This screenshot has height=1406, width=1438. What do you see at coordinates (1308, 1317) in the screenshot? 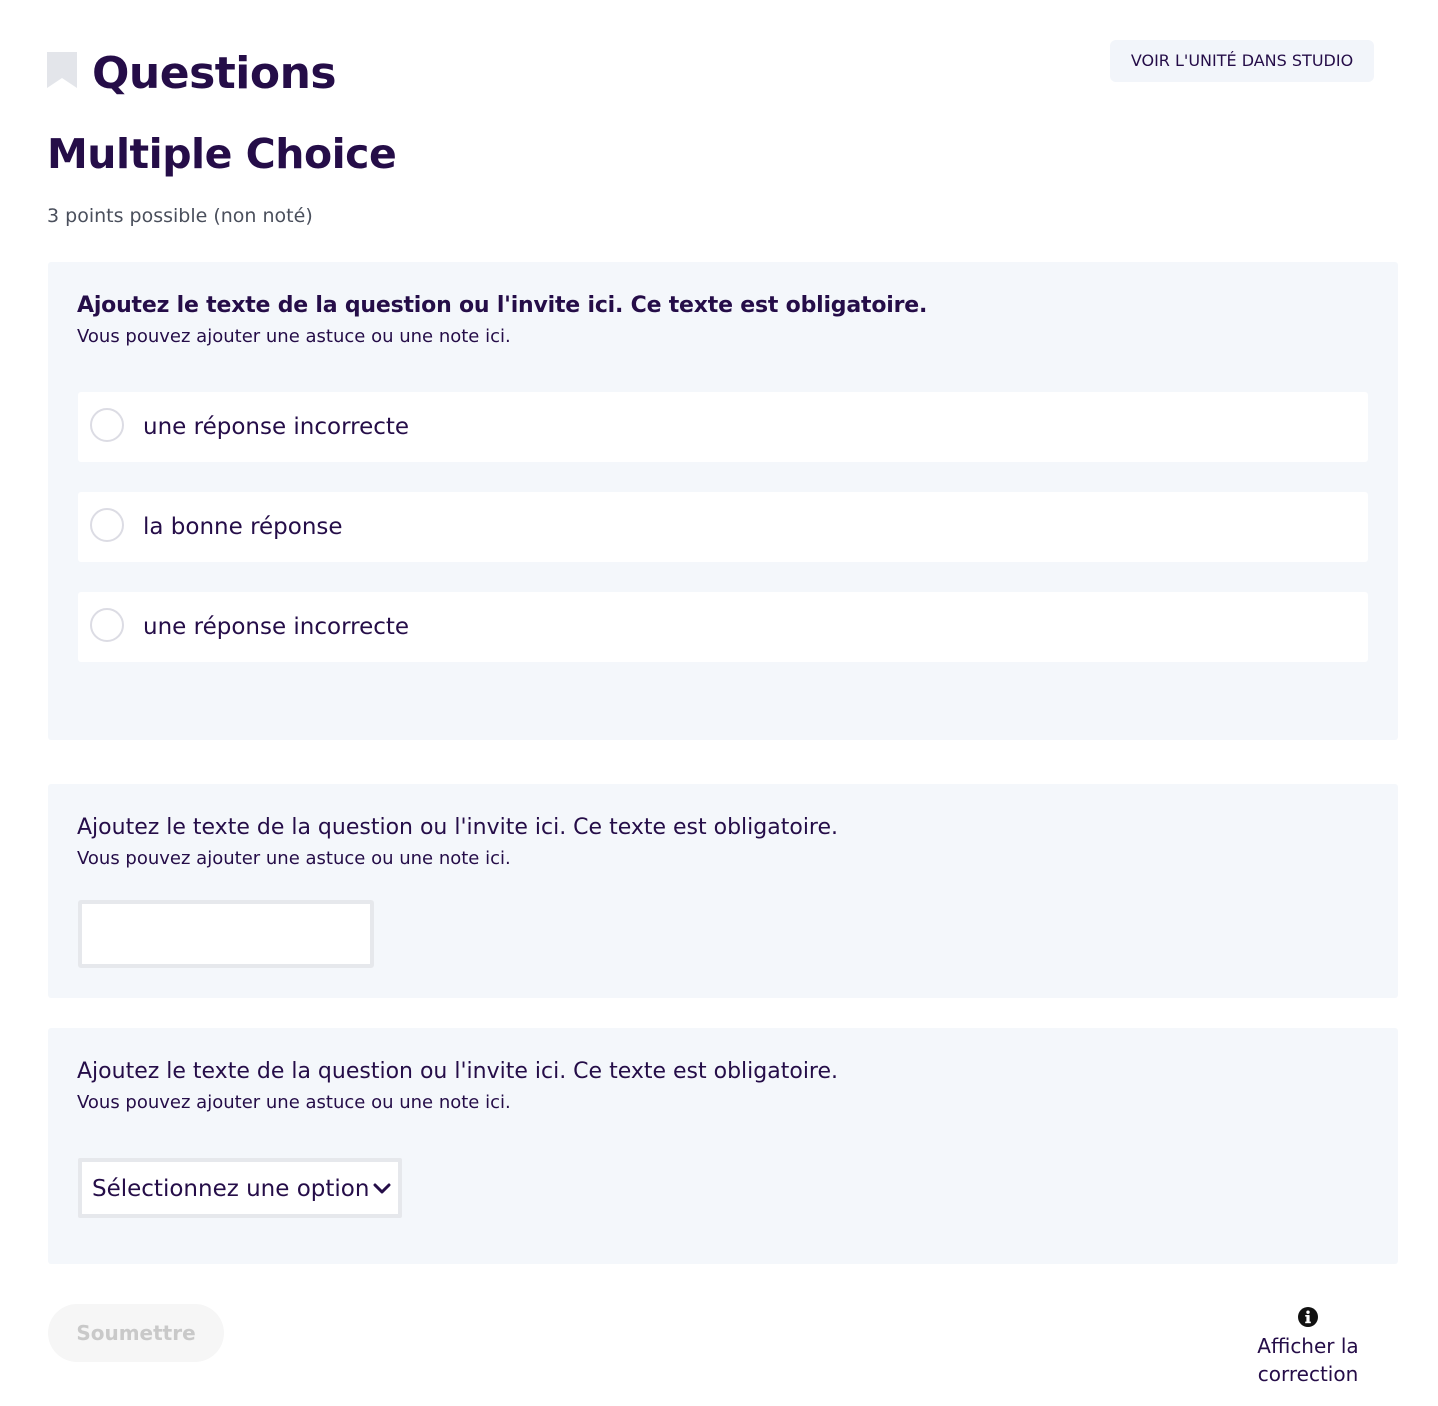
I see `info-icon` at bounding box center [1308, 1317].